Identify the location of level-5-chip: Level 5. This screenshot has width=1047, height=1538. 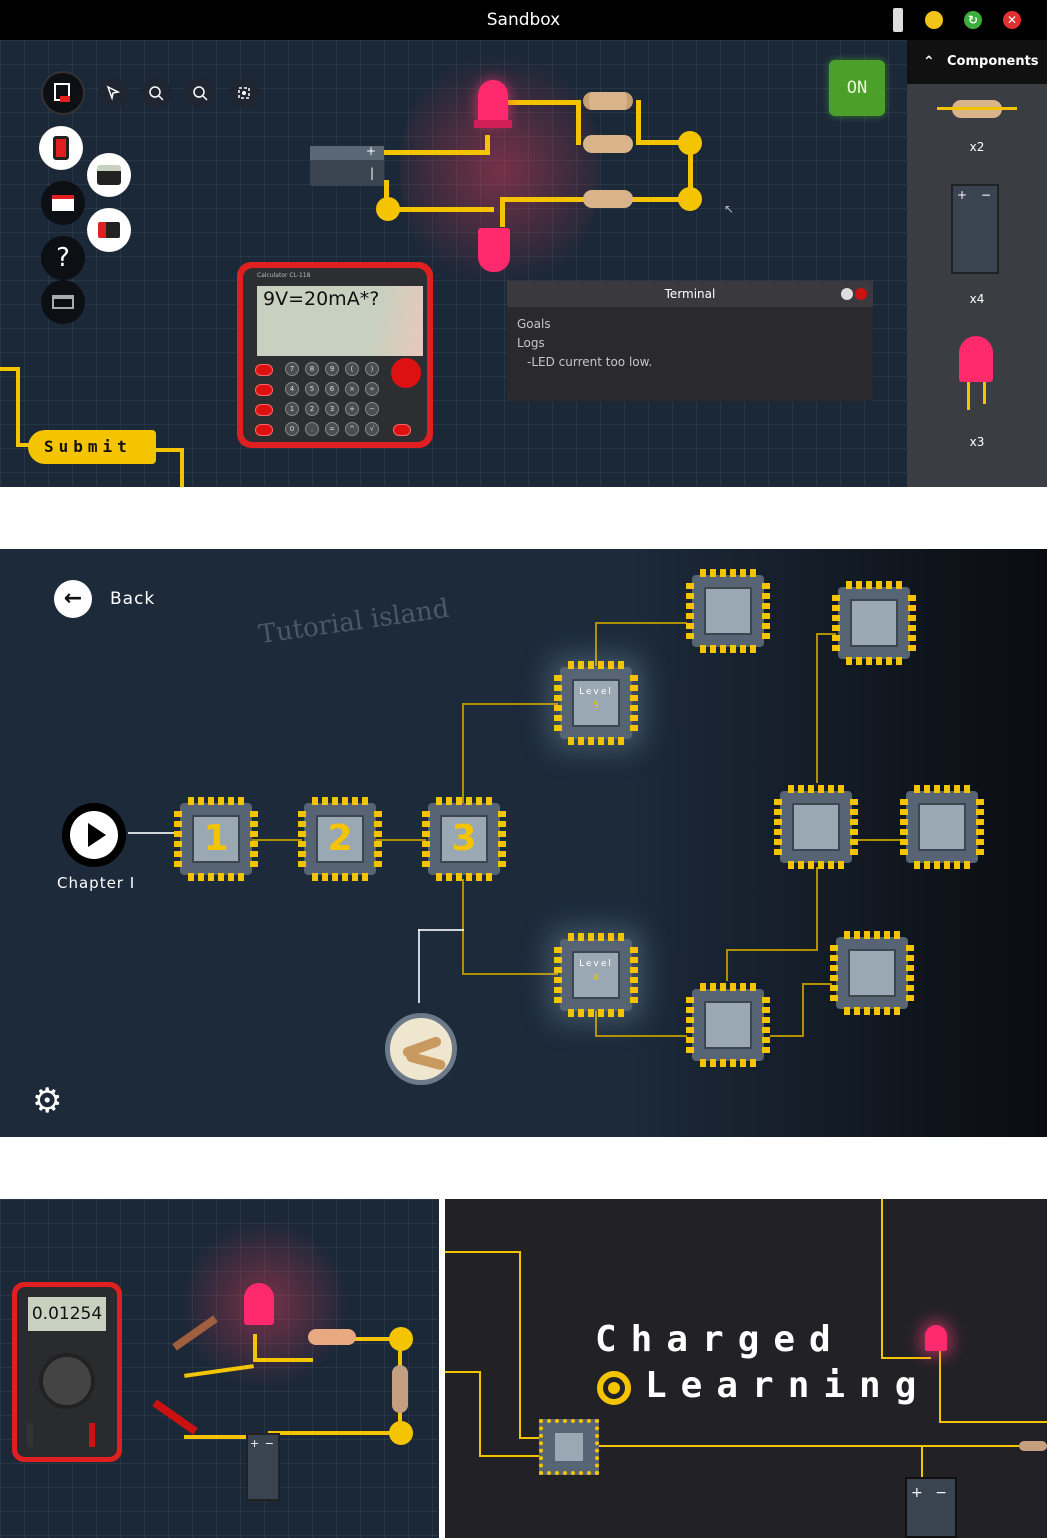
(596, 703).